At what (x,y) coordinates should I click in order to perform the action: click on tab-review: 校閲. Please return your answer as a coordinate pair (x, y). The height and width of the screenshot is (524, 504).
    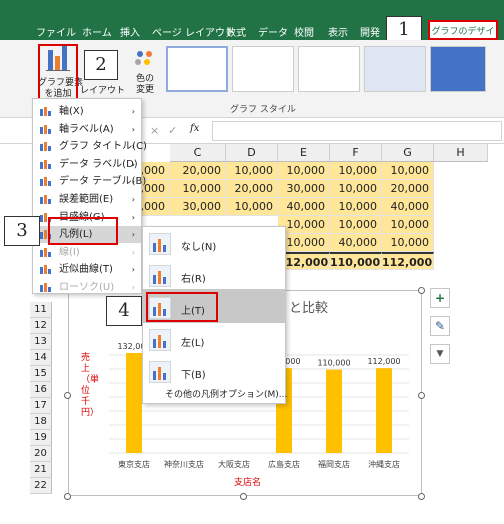
    Looking at the image, I should click on (304, 31).